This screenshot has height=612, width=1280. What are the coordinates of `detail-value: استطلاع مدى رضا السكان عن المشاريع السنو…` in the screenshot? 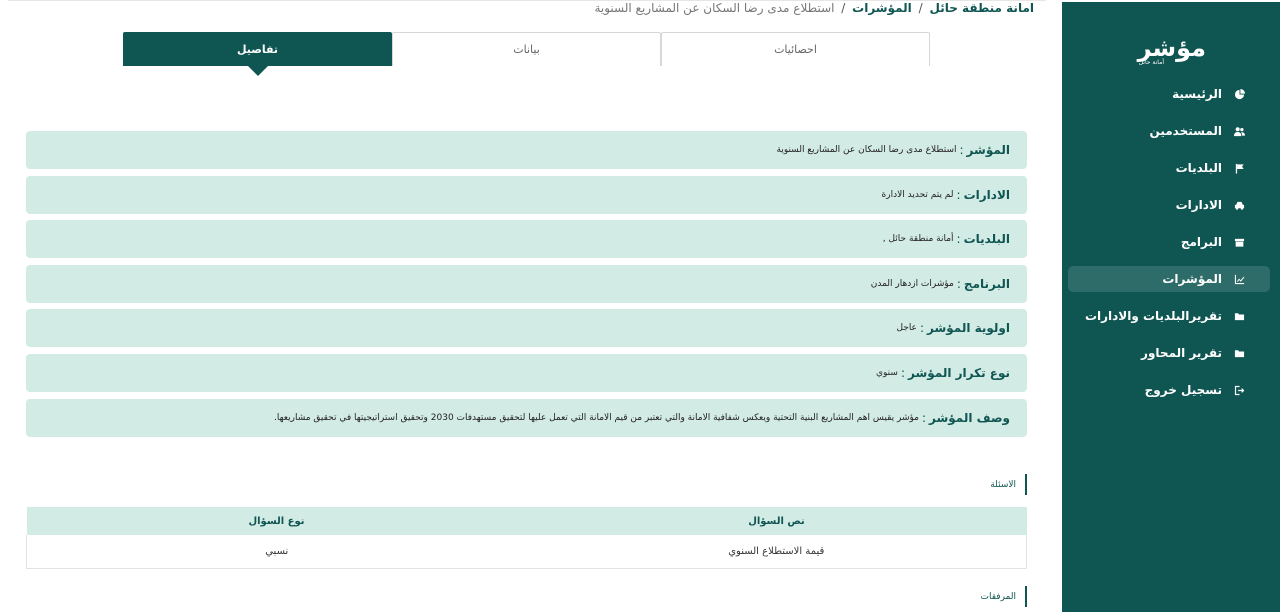 It's located at (866, 150).